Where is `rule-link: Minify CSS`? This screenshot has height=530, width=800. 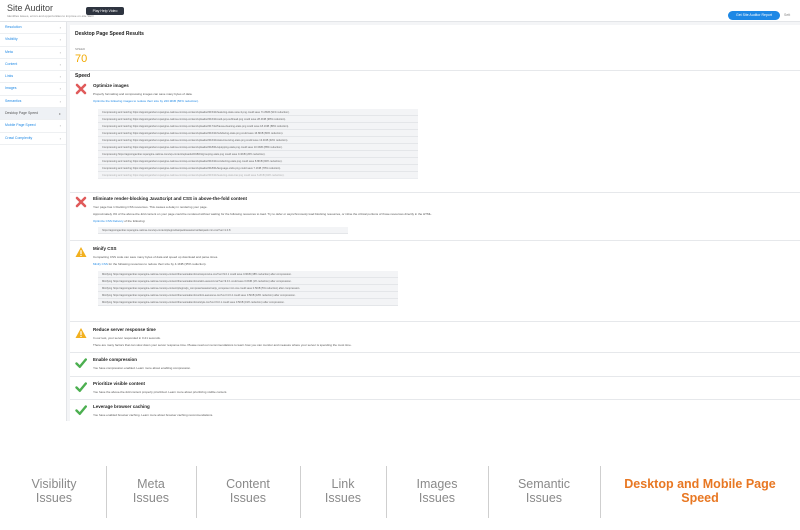
rule-link: Minify CSS is located at coordinates (100, 264).